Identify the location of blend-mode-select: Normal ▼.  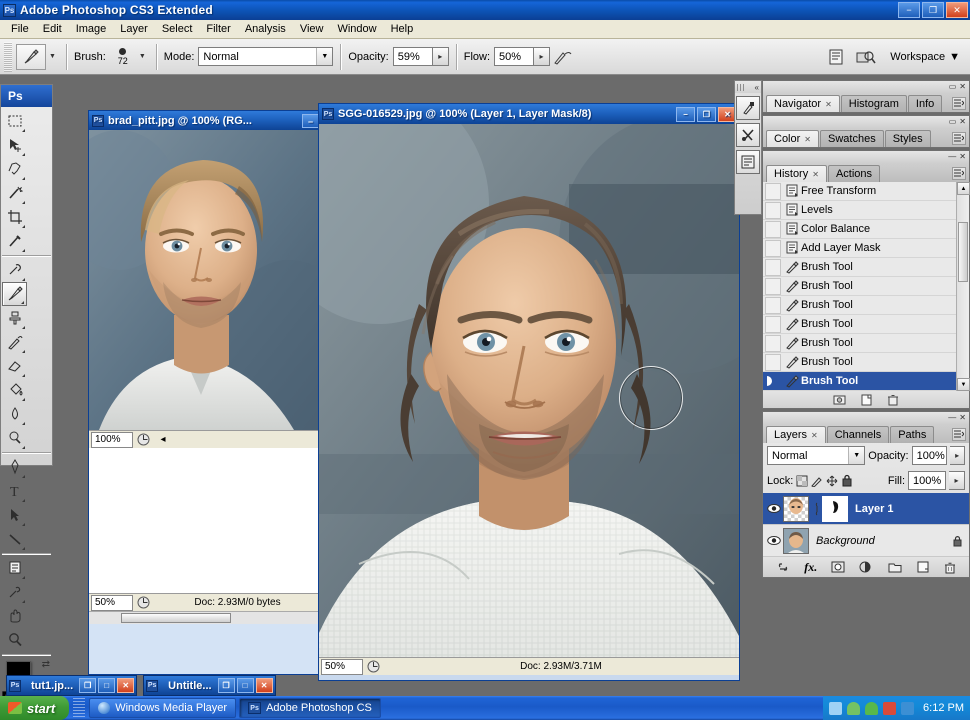
(266, 56).